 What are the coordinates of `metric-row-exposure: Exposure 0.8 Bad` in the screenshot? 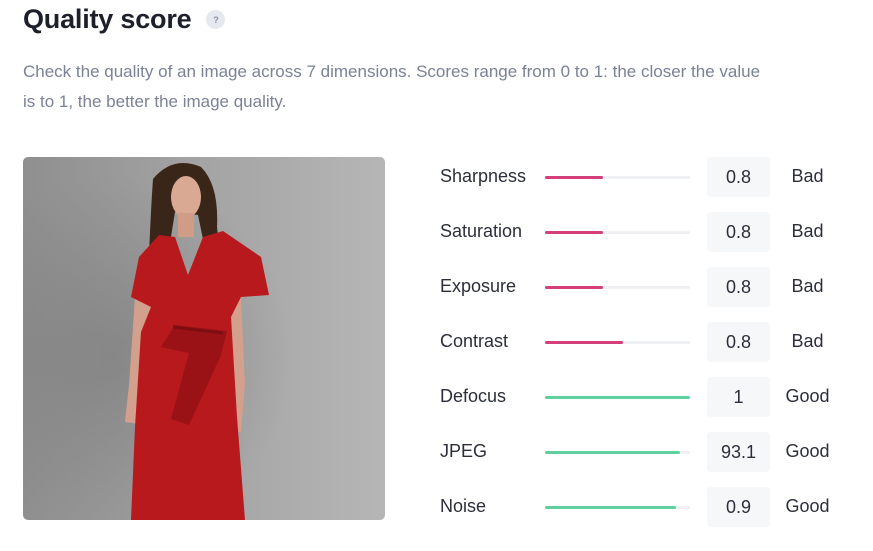 It's located at (650, 294).